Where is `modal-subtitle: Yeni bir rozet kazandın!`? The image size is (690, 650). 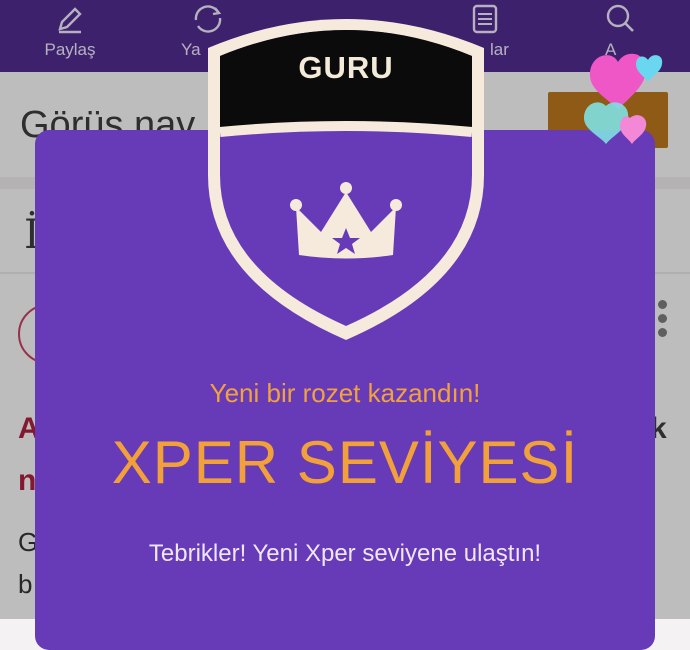
modal-subtitle: Yeni bir rozet kazandın! is located at coordinates (345, 393).